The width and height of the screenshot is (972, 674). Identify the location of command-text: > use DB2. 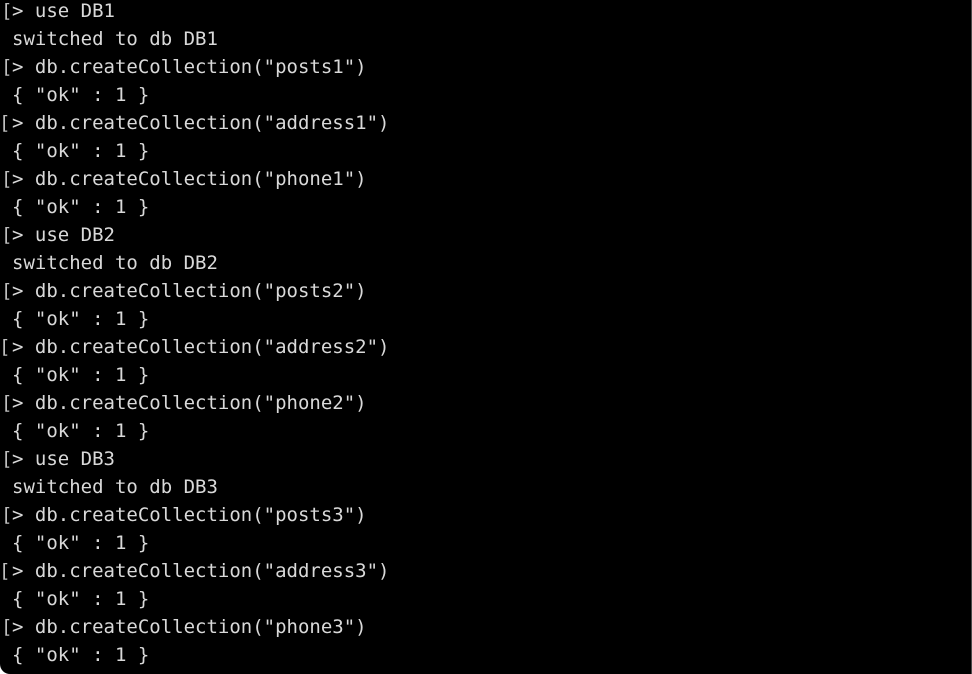
(63, 235).